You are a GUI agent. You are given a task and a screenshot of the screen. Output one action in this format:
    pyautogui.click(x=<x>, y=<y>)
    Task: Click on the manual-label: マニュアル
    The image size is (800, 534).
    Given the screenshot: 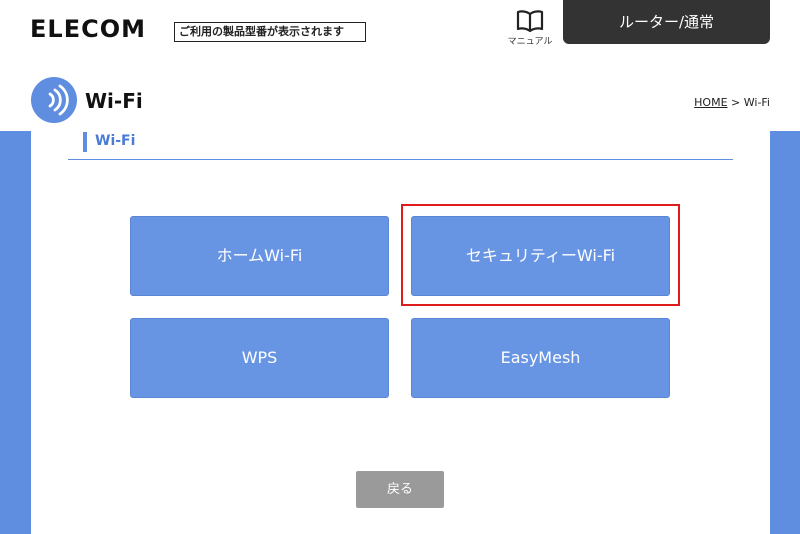 What is the action you would take?
    pyautogui.click(x=530, y=42)
    